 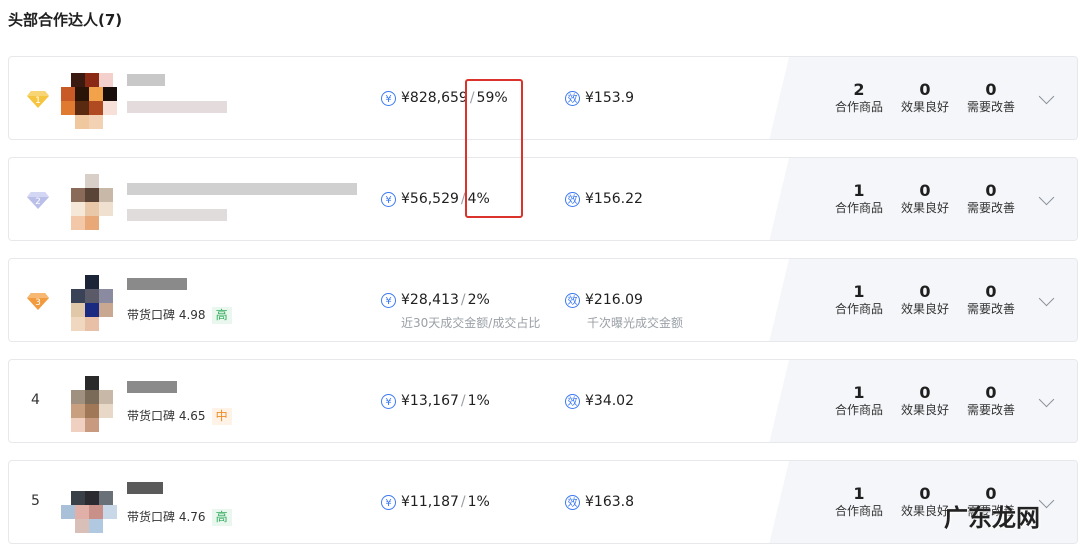 I want to click on efficiency-sublabel: 千次曝光成交金额, so click(x=635, y=323).